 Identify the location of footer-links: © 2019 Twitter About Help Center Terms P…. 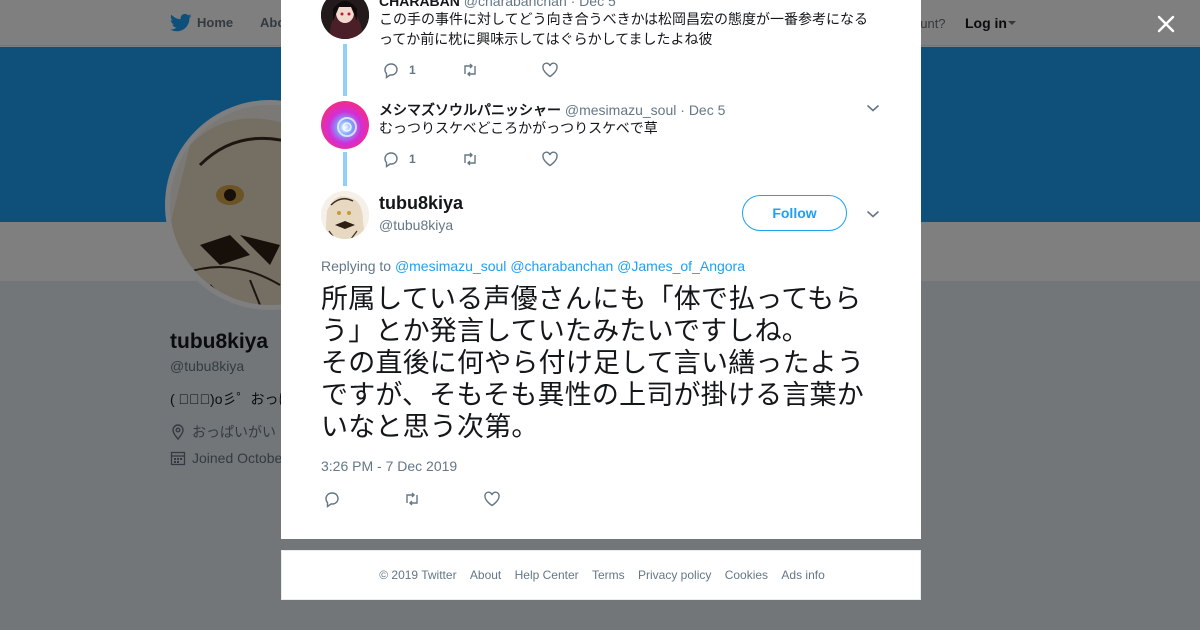
(602, 575).